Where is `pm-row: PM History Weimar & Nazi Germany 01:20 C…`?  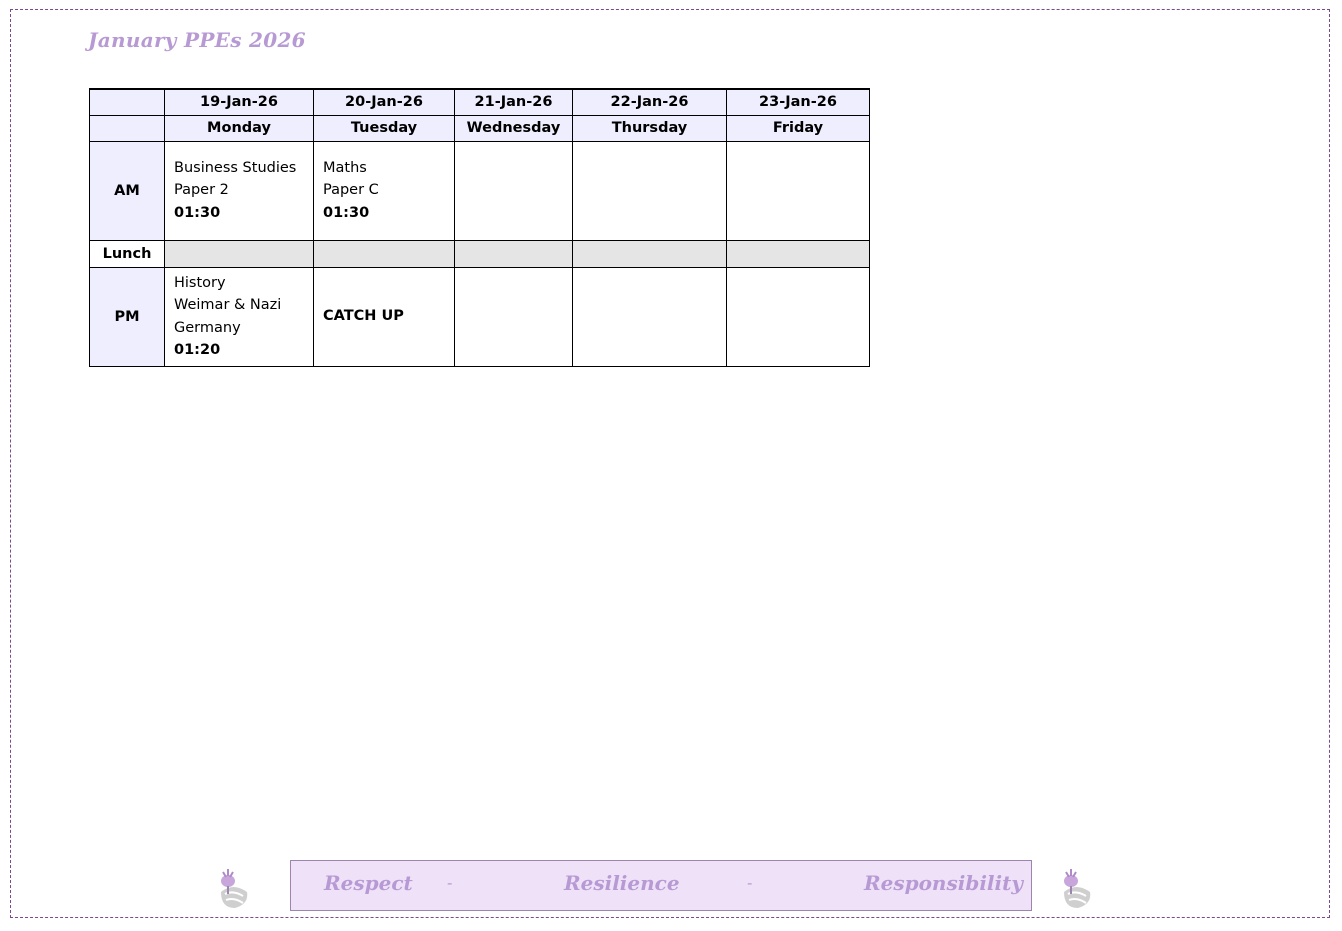
pm-row: PM History Weimar & Nazi Germany 01:20 C… is located at coordinates (479, 316).